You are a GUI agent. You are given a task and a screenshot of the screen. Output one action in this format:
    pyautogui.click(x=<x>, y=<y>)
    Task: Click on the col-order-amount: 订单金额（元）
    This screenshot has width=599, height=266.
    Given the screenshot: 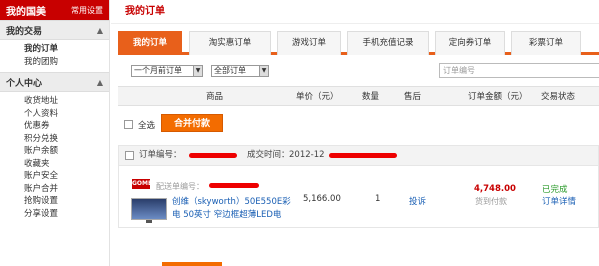 What is the action you would take?
    pyautogui.click(x=498, y=97)
    